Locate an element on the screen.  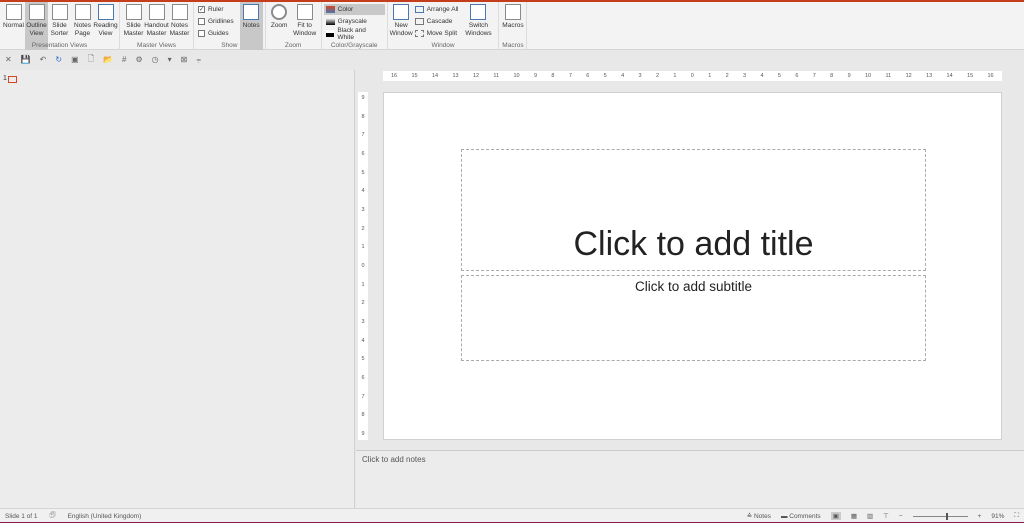
new-window-icon is located at coordinates (401, 12).